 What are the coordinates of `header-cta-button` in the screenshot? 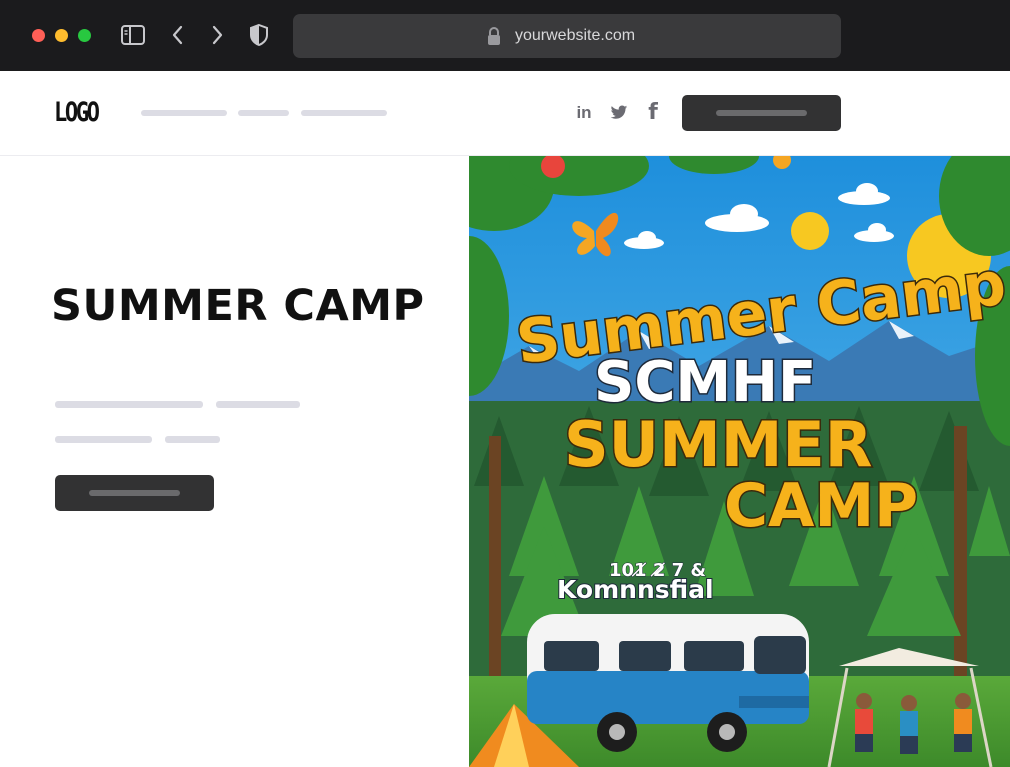 It's located at (761, 113).